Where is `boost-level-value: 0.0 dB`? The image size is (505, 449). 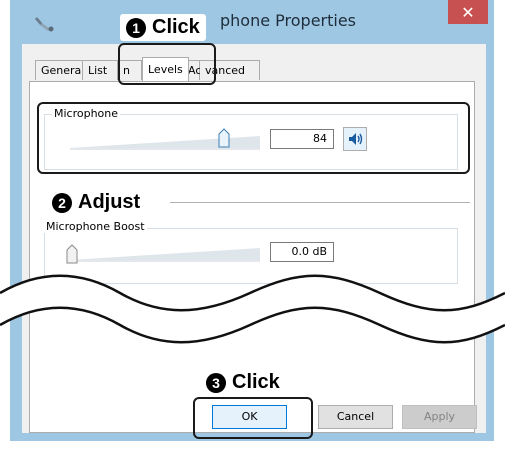
boost-level-value: 0.0 dB is located at coordinates (309, 251).